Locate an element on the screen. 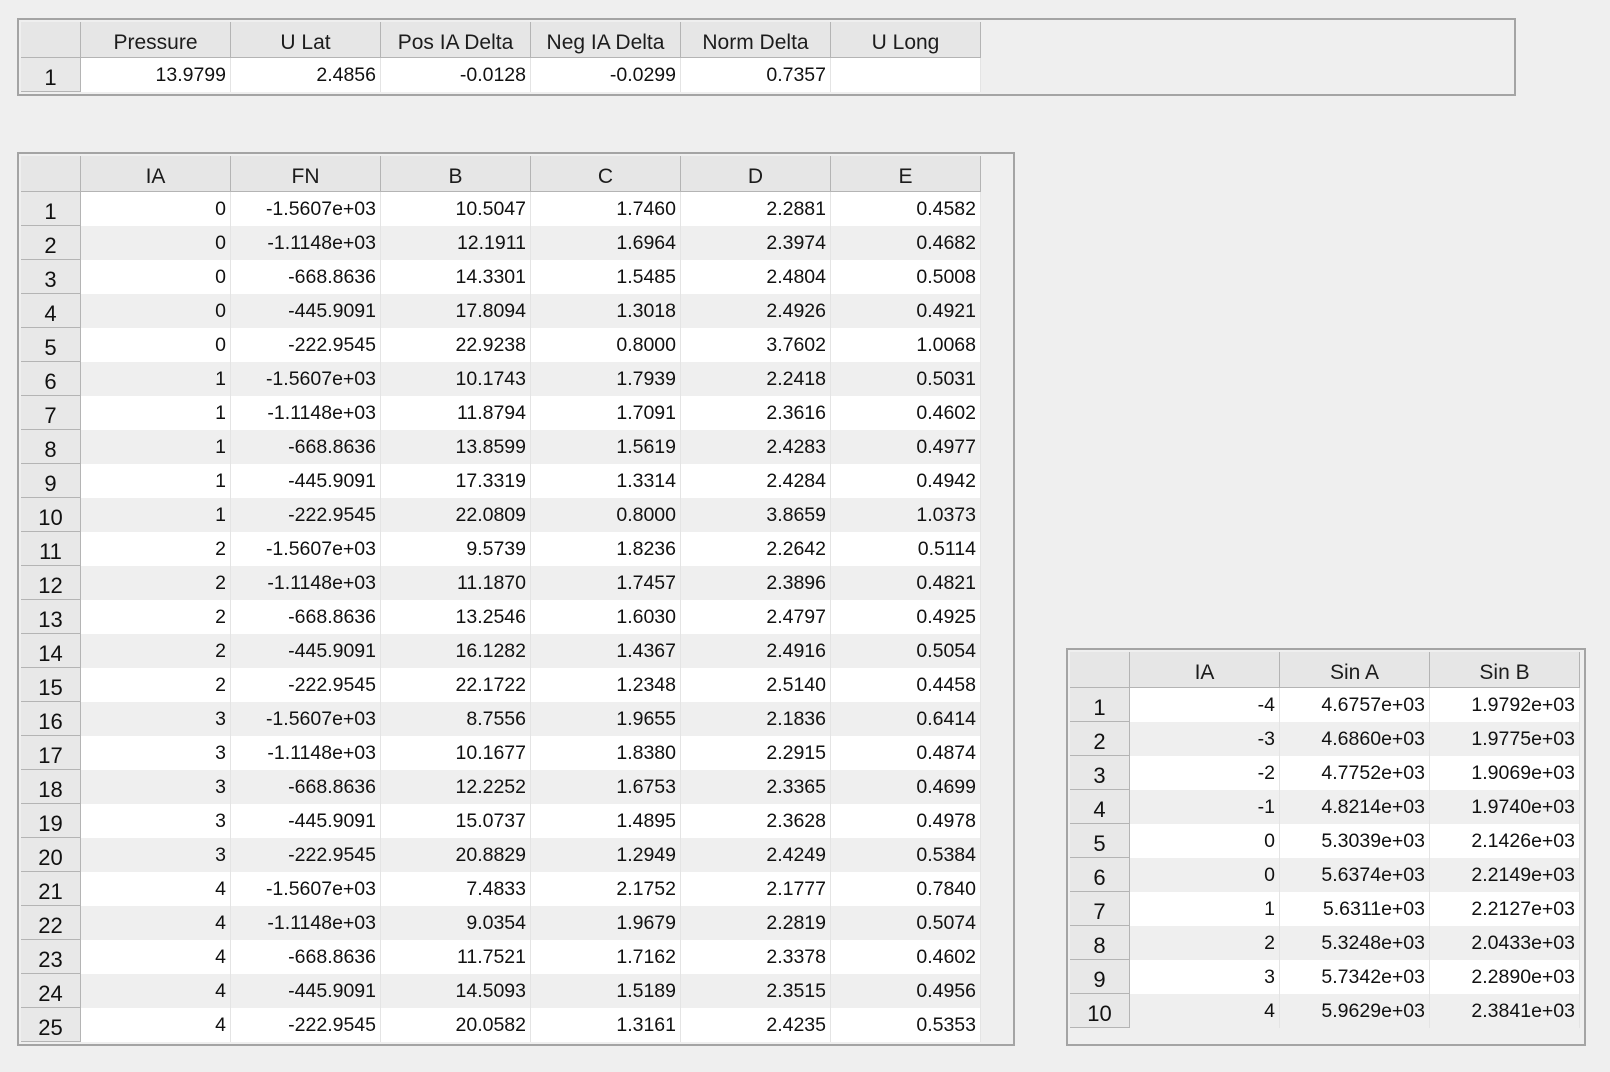 The height and width of the screenshot is (1072, 1610). row-header: 19 is located at coordinates (51, 821).